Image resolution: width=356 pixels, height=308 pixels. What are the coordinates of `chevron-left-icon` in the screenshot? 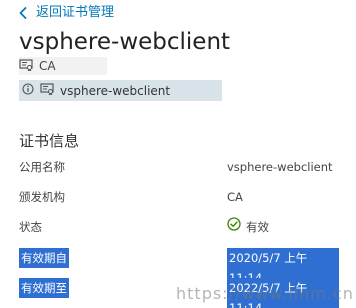 It's located at (23, 13).